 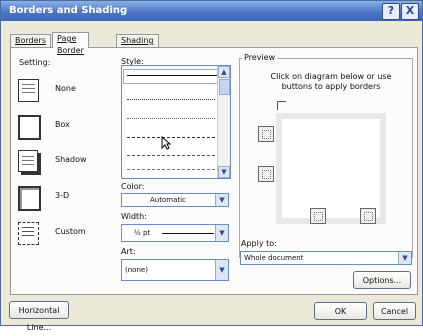 What do you see at coordinates (171, 155) in the screenshot?
I see `style-dash-dot-line` at bounding box center [171, 155].